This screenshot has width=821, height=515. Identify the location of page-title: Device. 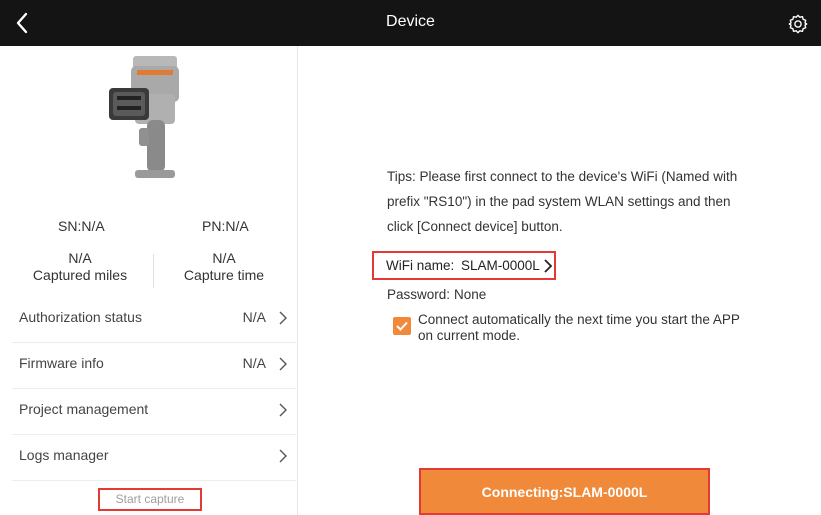
(410, 21).